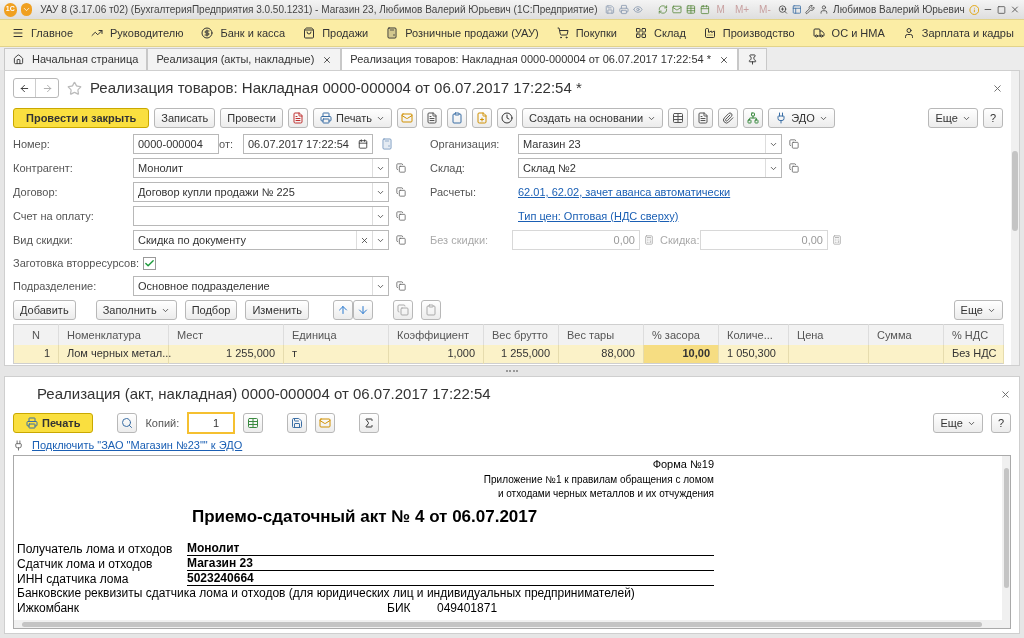 The width and height of the screenshot is (1024, 638). I want to click on section-item: Покупки, so click(586, 33).